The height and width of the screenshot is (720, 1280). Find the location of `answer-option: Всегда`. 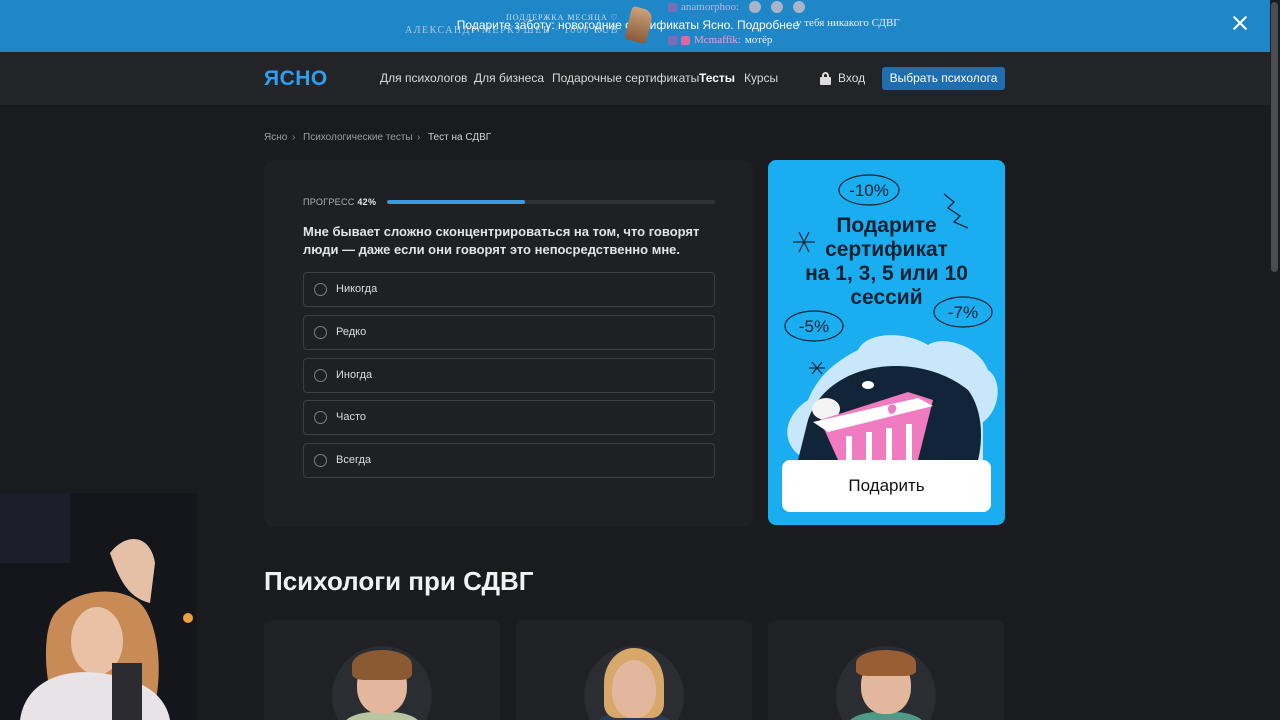

answer-option: Всегда is located at coordinates (509, 460).